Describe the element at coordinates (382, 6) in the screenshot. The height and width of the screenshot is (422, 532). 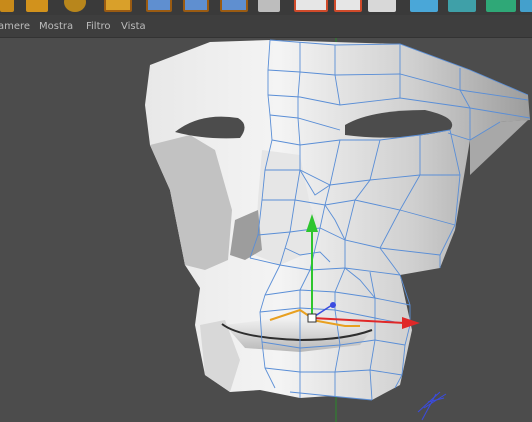
I see `render-settings-icon` at that location.